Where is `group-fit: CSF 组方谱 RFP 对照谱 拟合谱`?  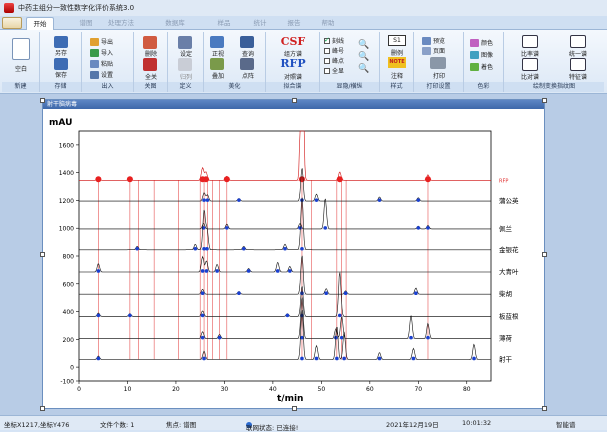 group-fit: CSF 组方谱 RFP 对照谱 拟合谱 is located at coordinates (293, 62).